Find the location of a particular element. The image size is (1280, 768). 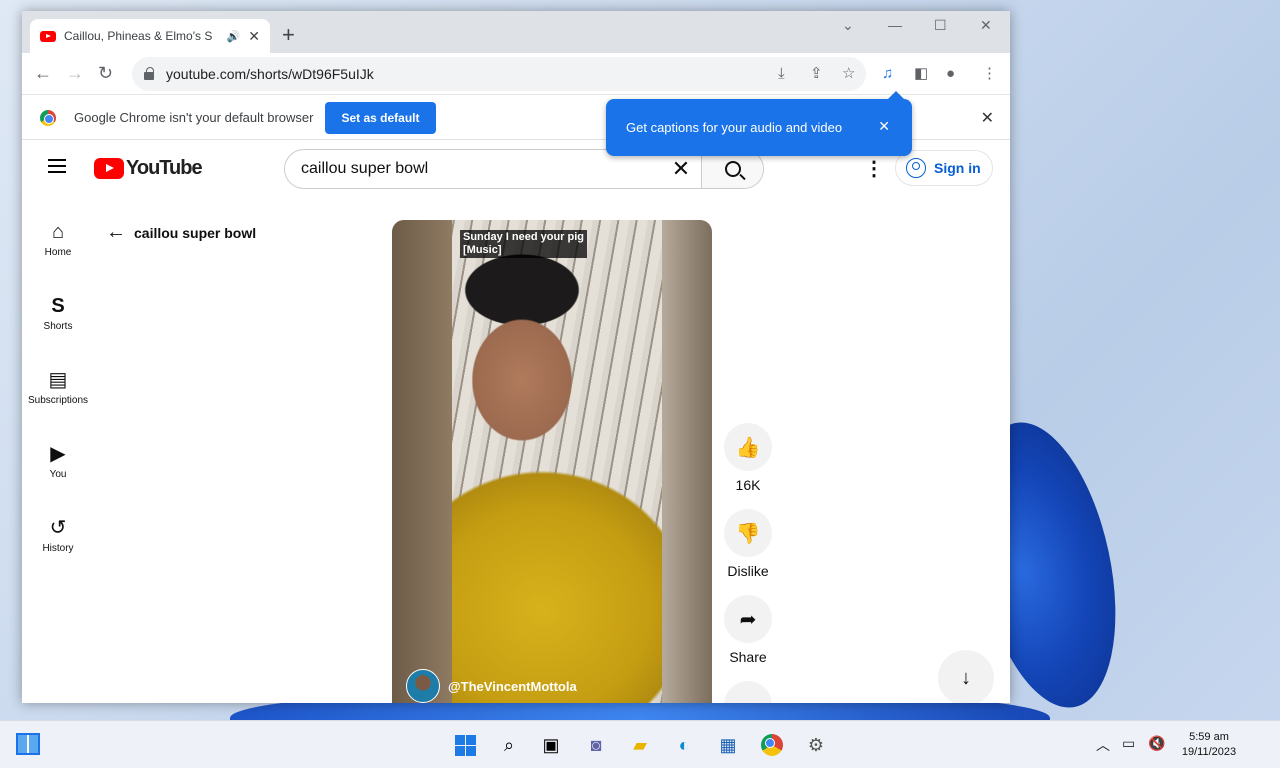

new-tab-button: + is located at coordinates (288, 35).